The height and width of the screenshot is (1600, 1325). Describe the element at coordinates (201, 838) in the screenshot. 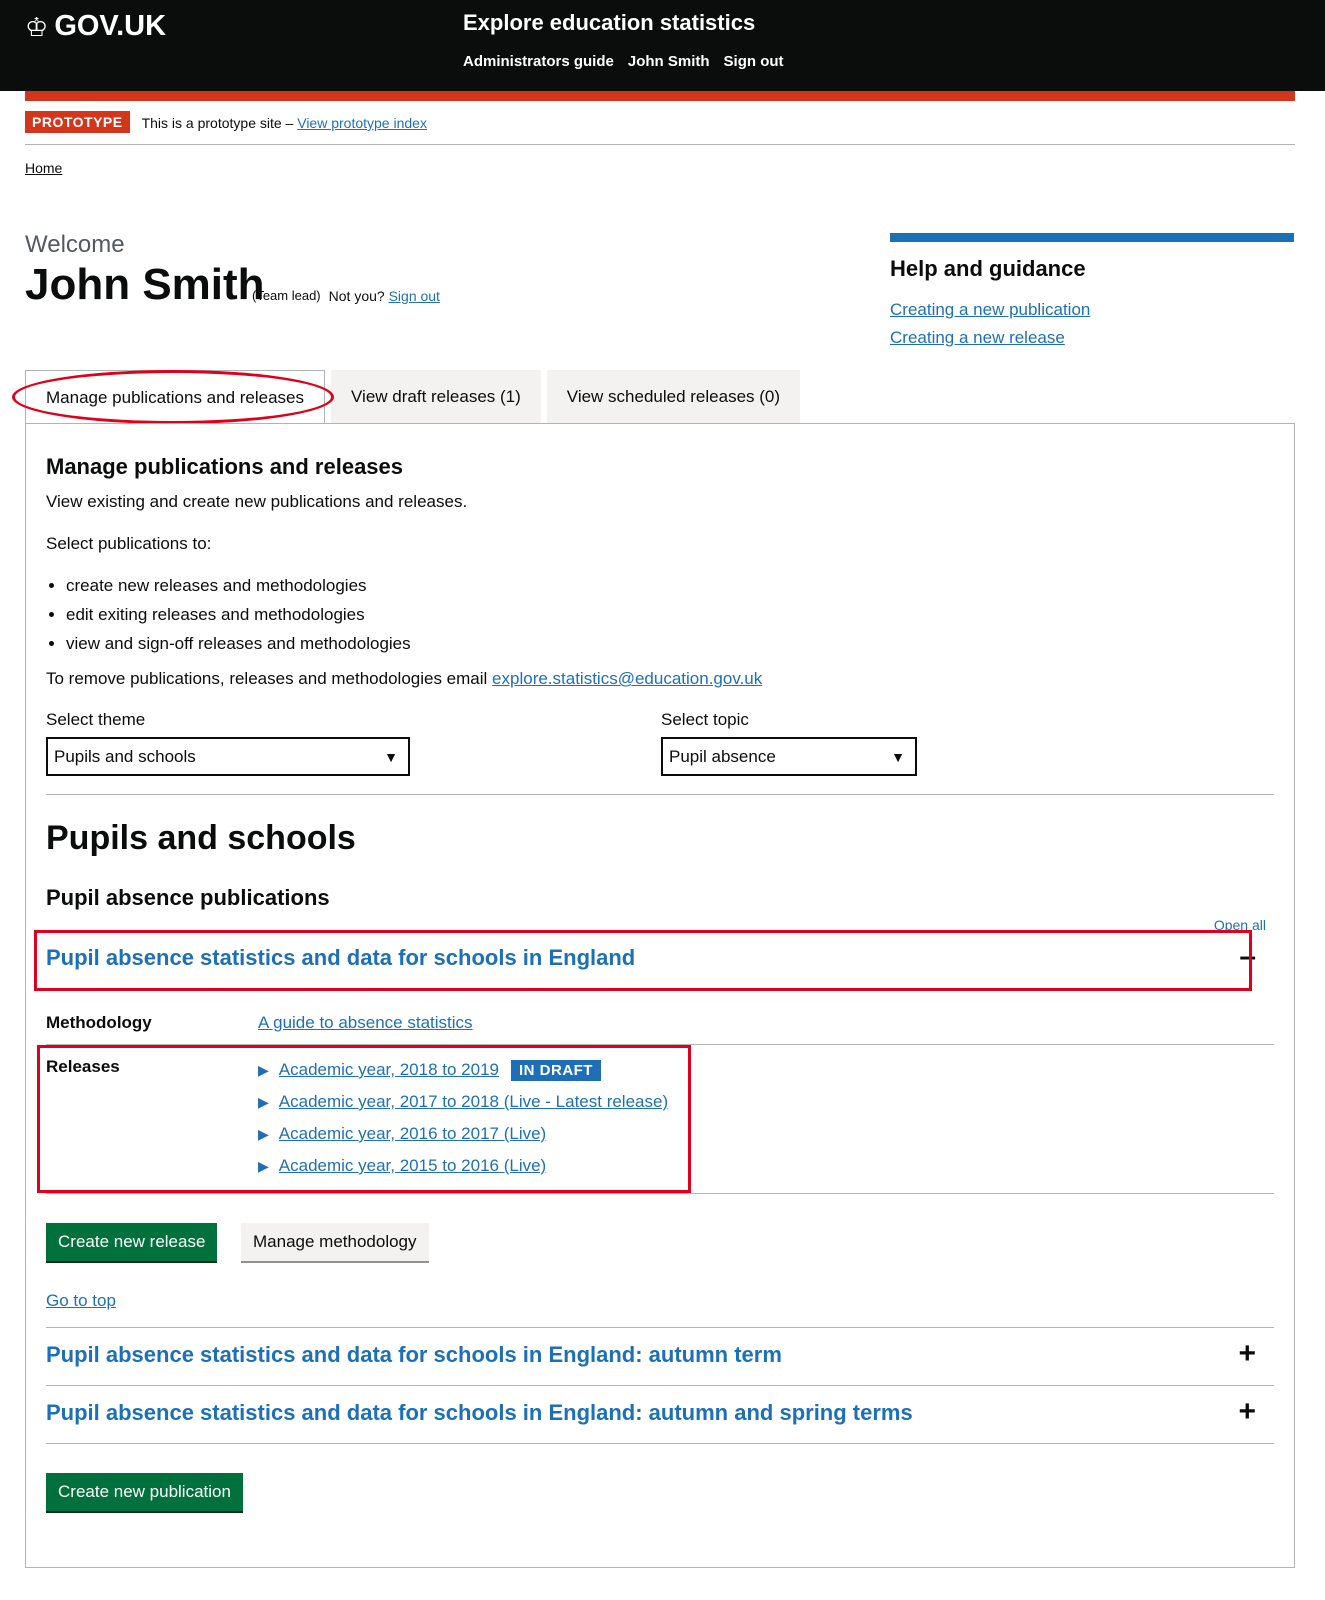

I see `theme-heading: Pupils and schools` at that location.